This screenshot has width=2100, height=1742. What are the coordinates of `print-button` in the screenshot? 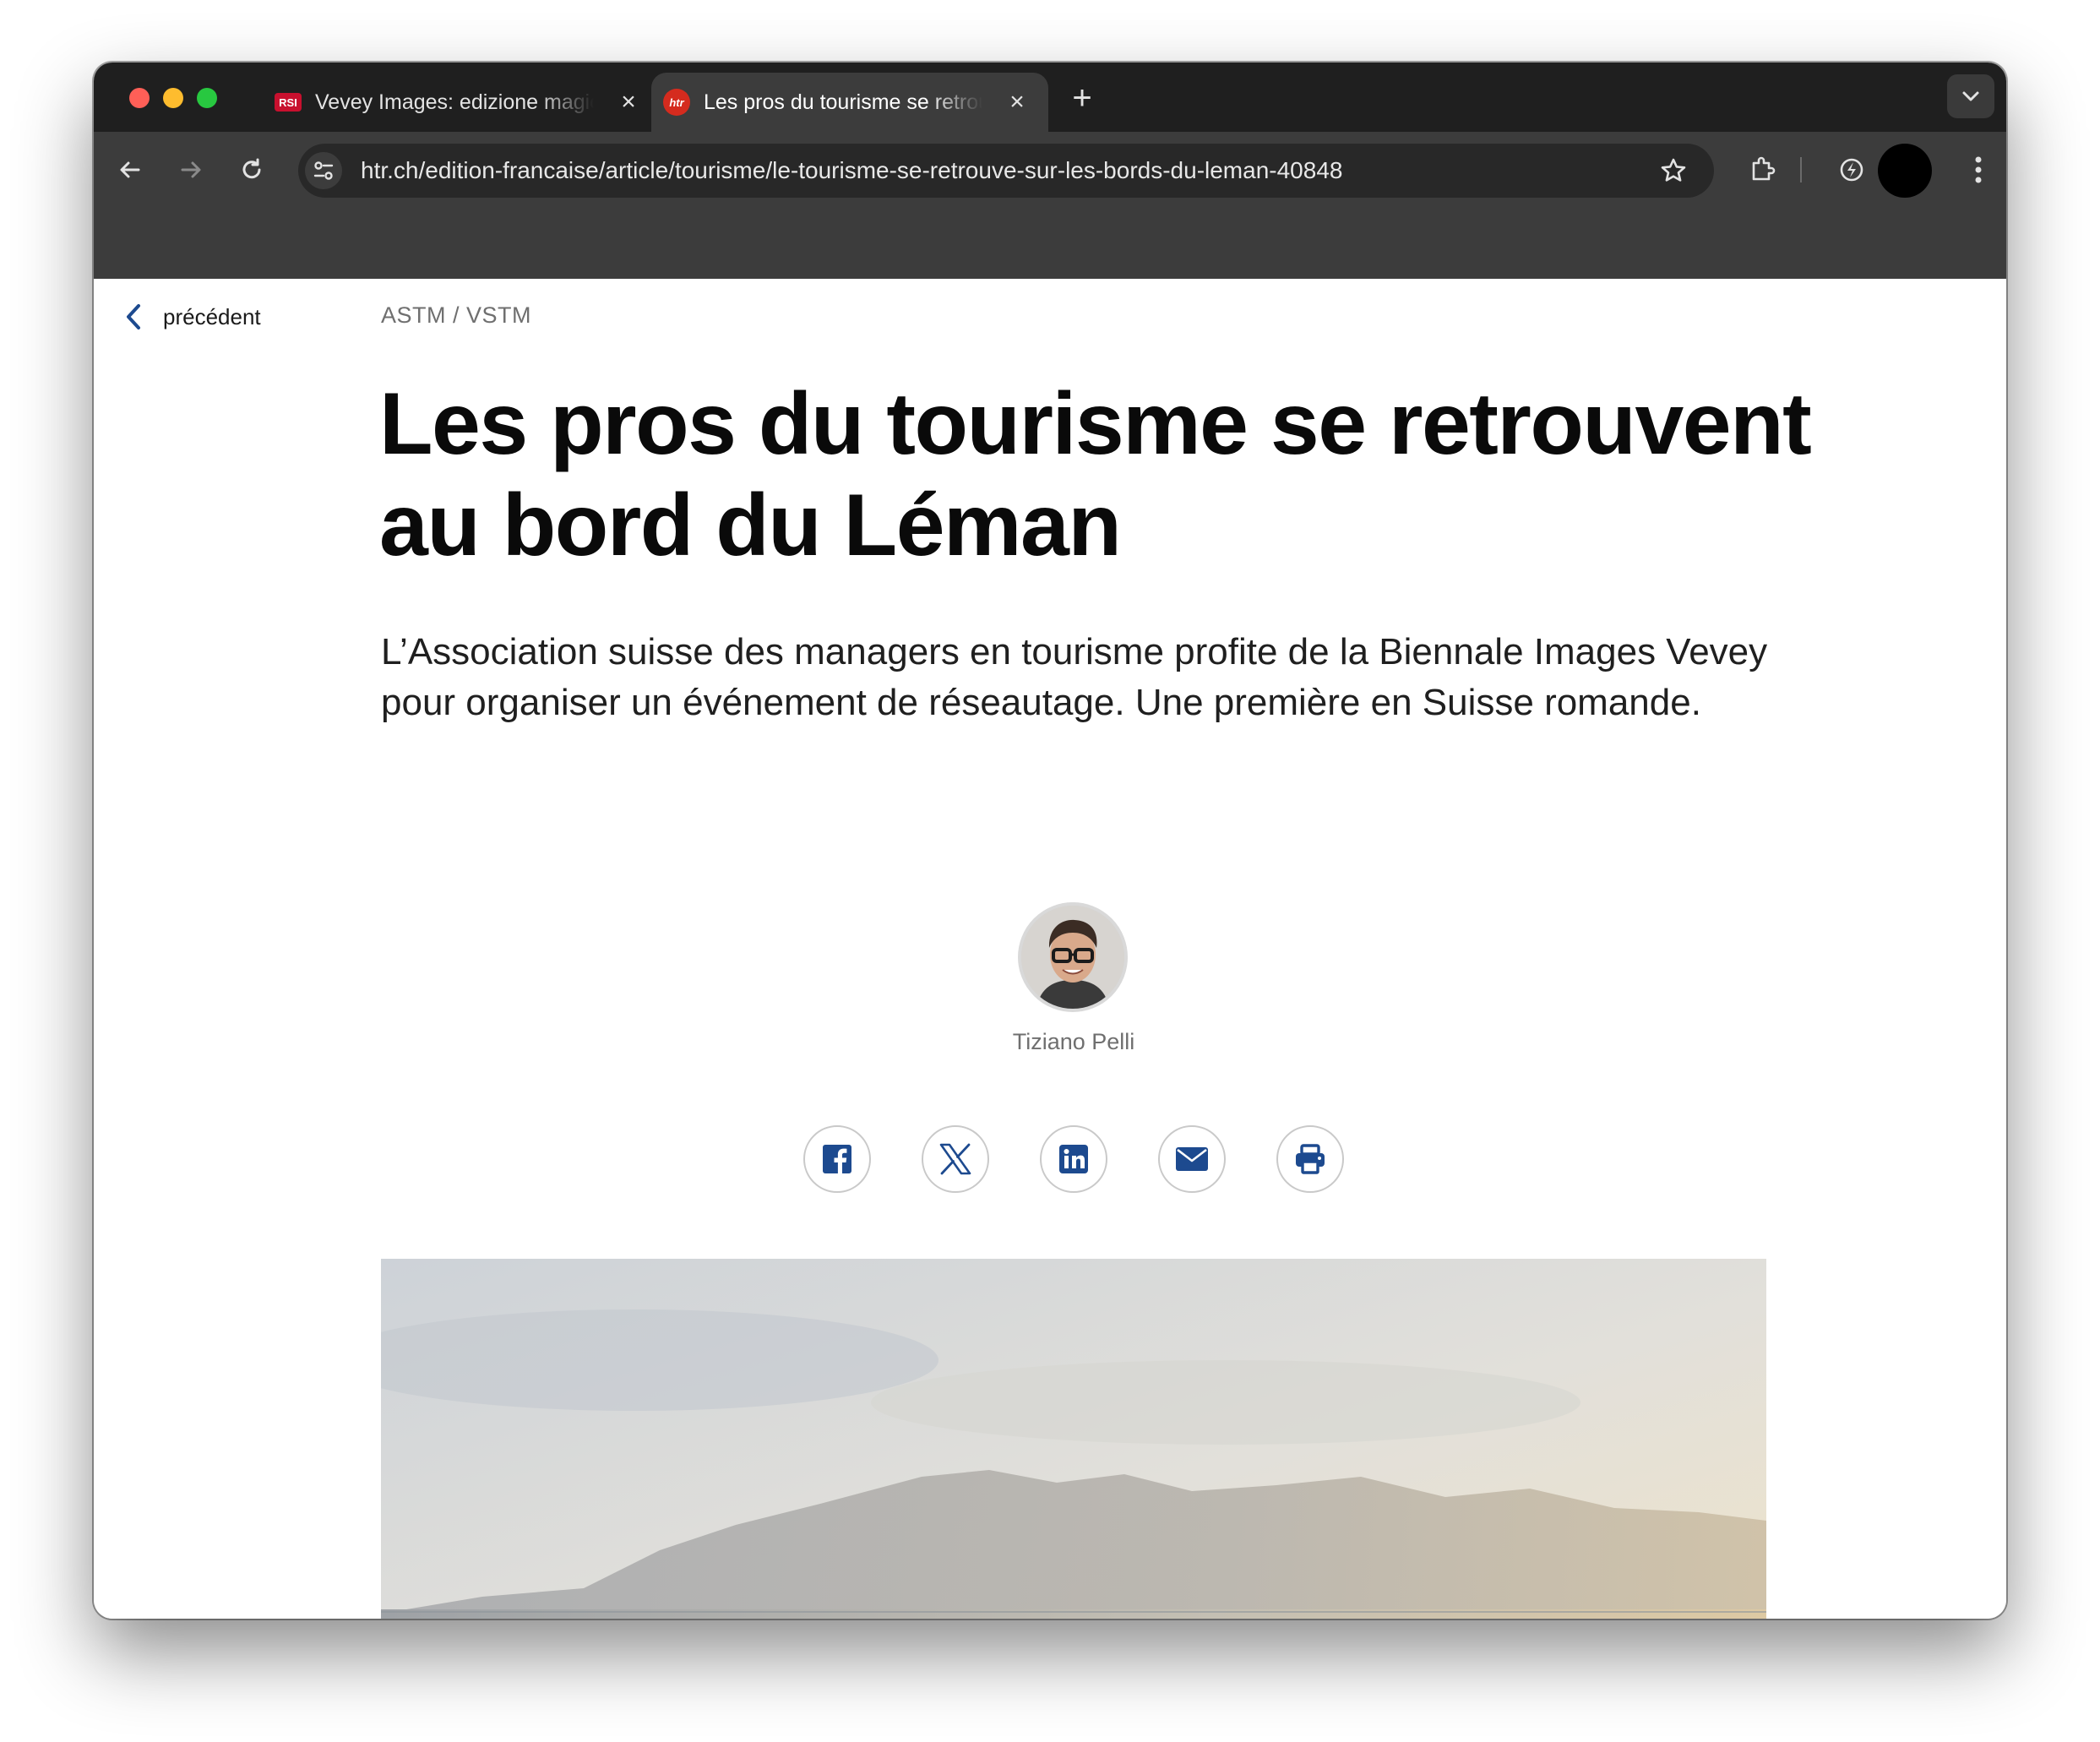 It's located at (1310, 1159).